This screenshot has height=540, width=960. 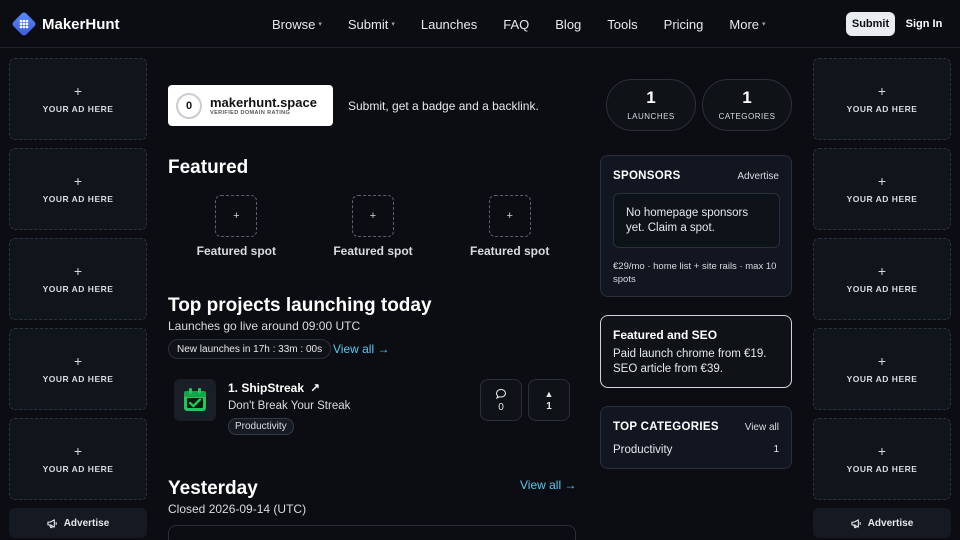 What do you see at coordinates (747, 116) in the screenshot?
I see `categories-label: CATEGORIES` at bounding box center [747, 116].